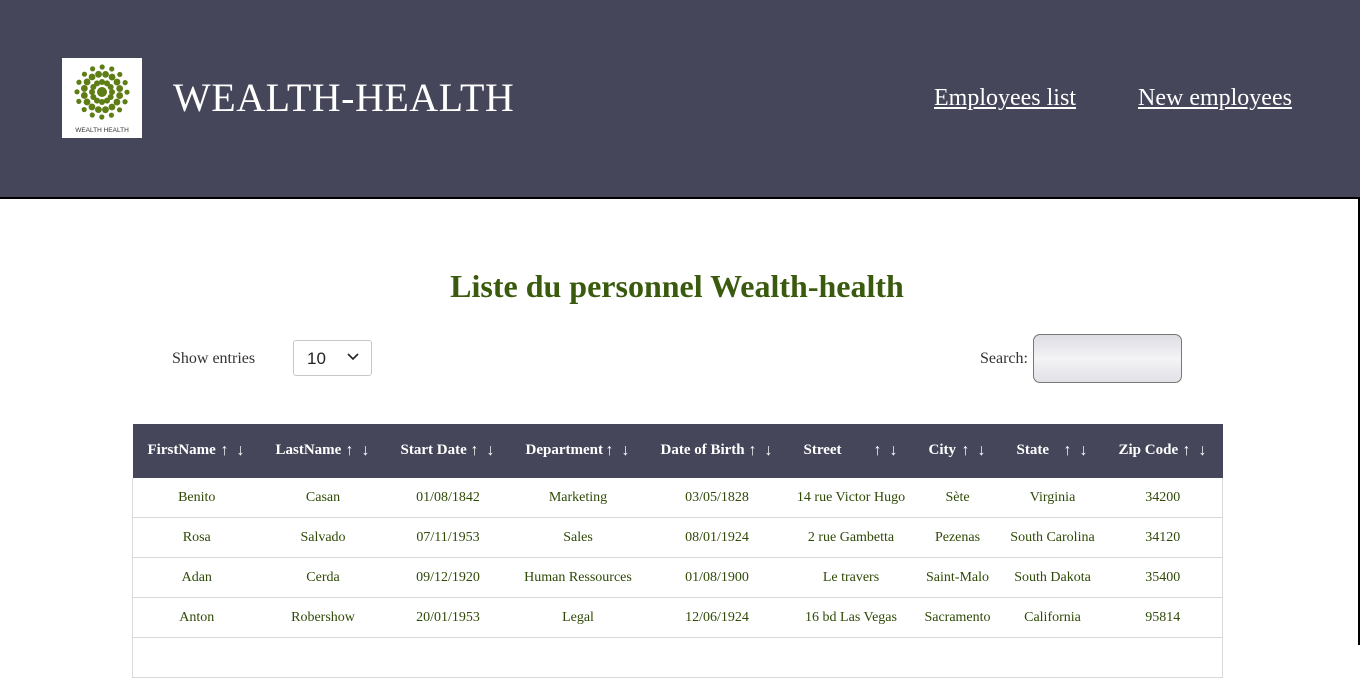 The height and width of the screenshot is (678, 1360). I want to click on column-header-lastname: LastName ↑ ↓, so click(323, 451).